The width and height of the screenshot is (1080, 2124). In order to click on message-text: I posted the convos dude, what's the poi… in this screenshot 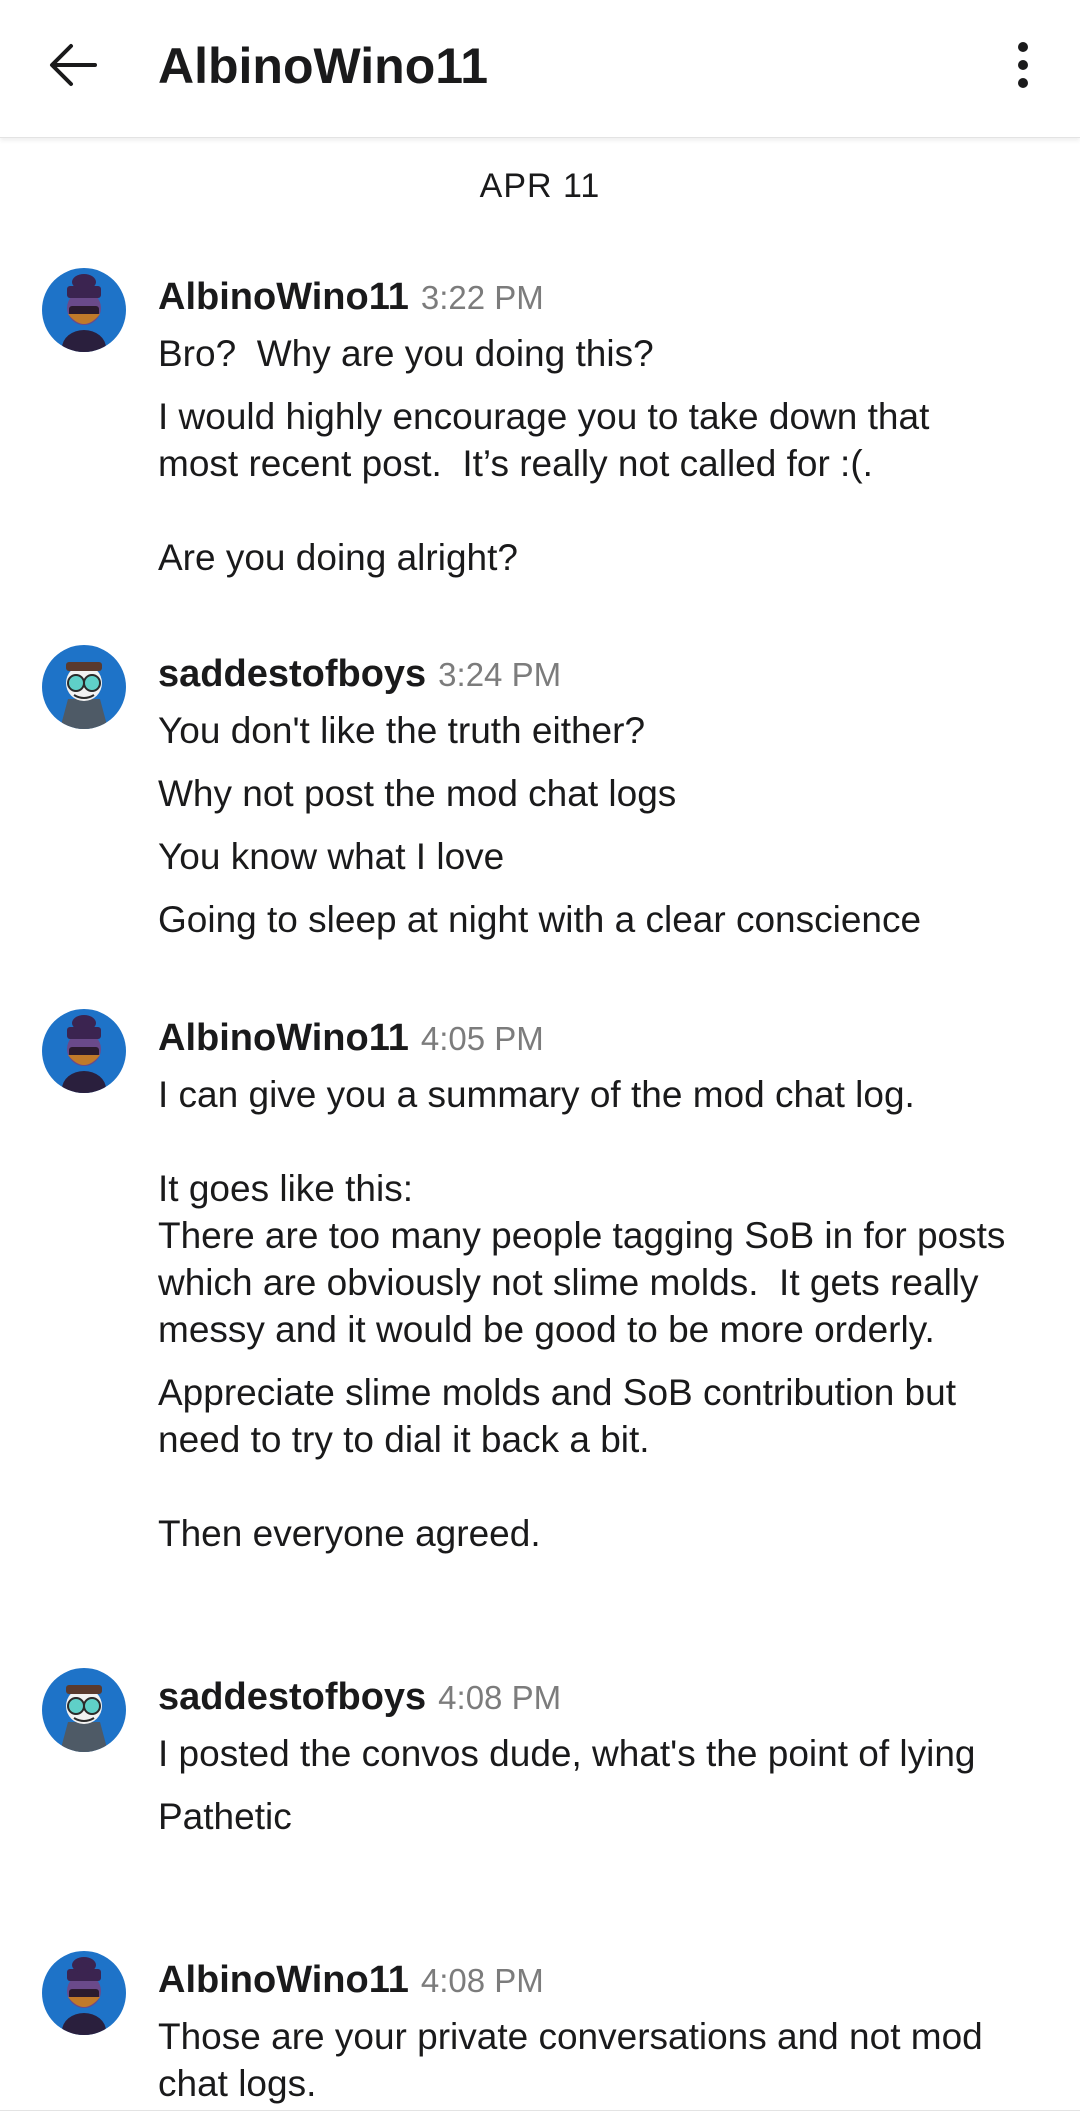, I will do `click(567, 1753)`.